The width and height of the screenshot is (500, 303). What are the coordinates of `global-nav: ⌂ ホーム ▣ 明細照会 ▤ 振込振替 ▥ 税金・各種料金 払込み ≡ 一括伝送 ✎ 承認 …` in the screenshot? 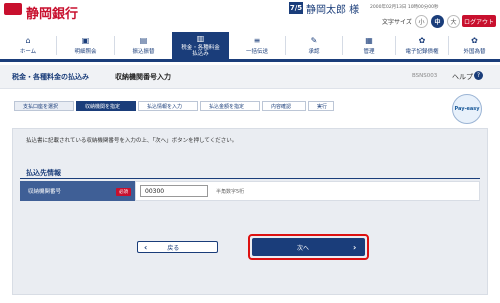 It's located at (250, 47).